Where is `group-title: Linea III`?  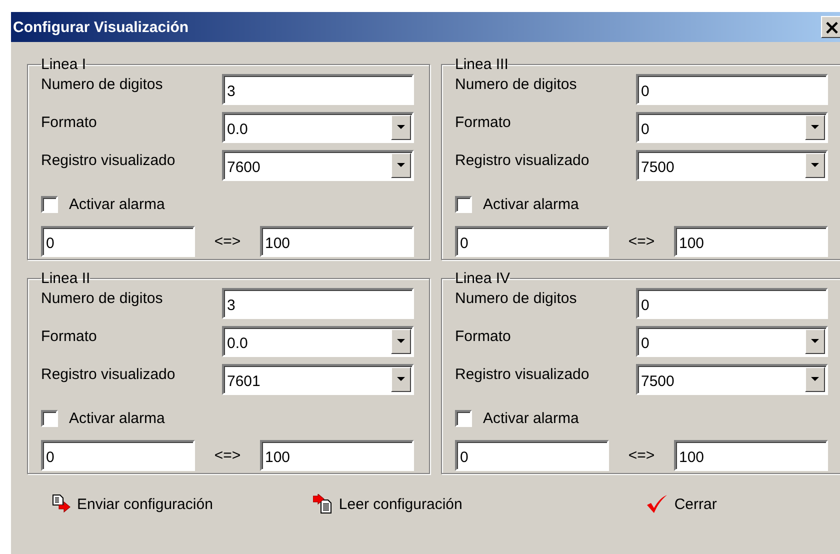
group-title: Linea III is located at coordinates (481, 64).